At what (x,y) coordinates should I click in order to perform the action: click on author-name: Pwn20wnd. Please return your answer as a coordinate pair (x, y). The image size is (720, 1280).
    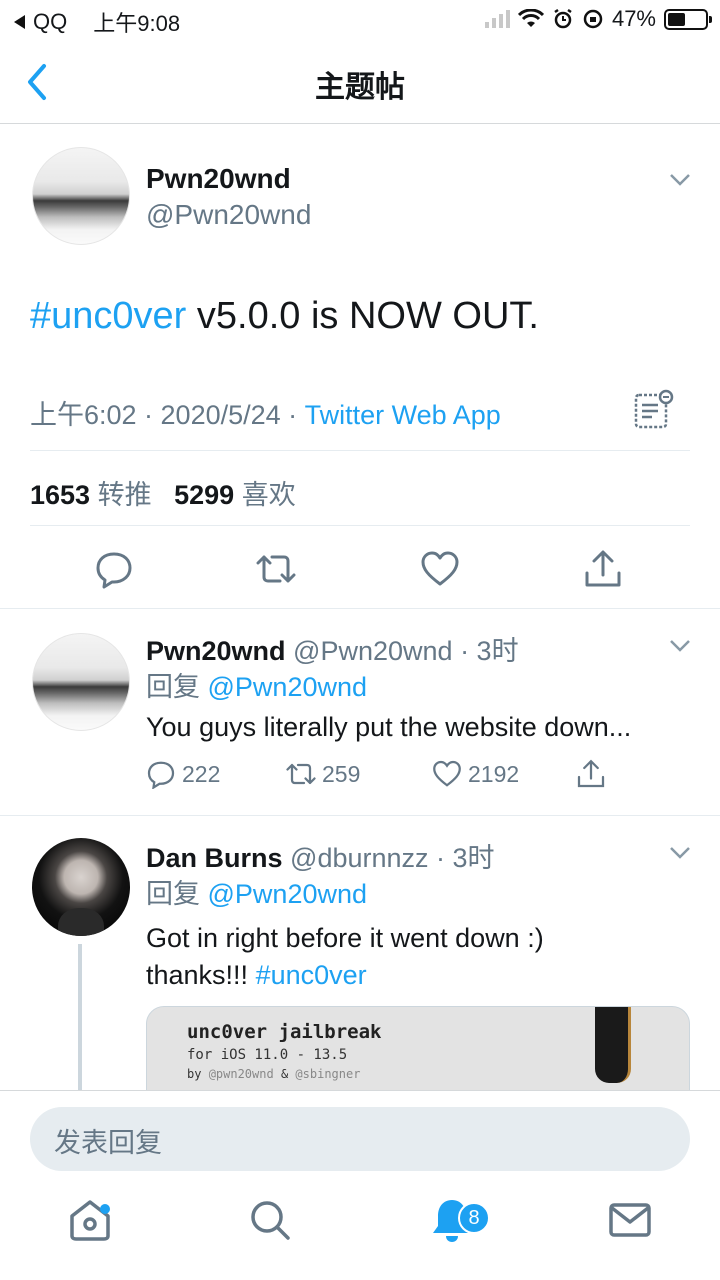
    Looking at the image, I should click on (218, 179).